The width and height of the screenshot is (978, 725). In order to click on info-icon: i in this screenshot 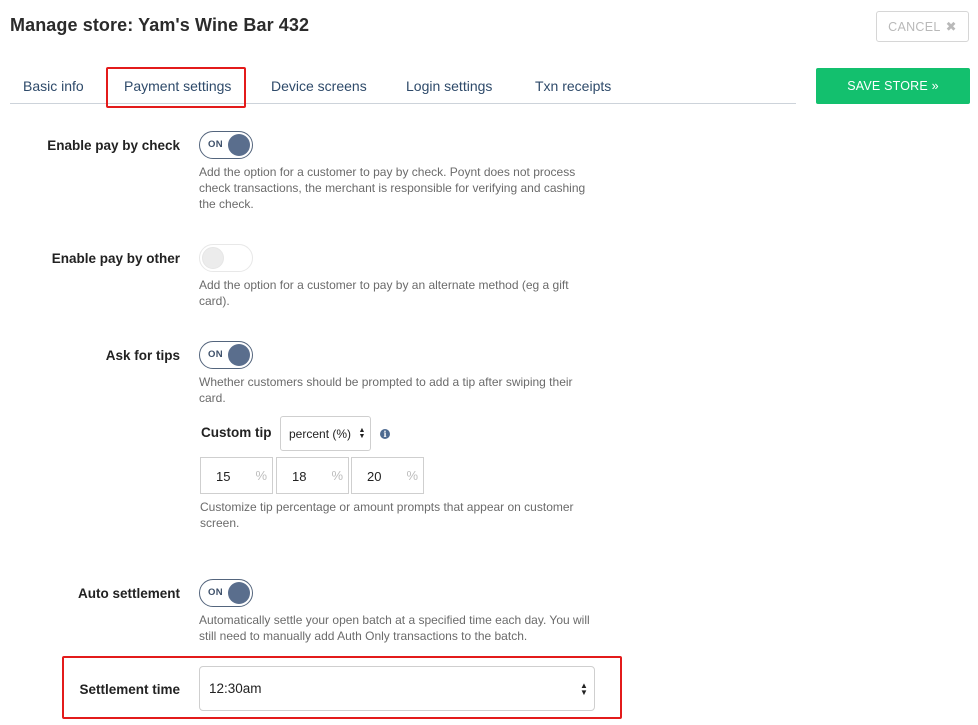, I will do `click(385, 434)`.